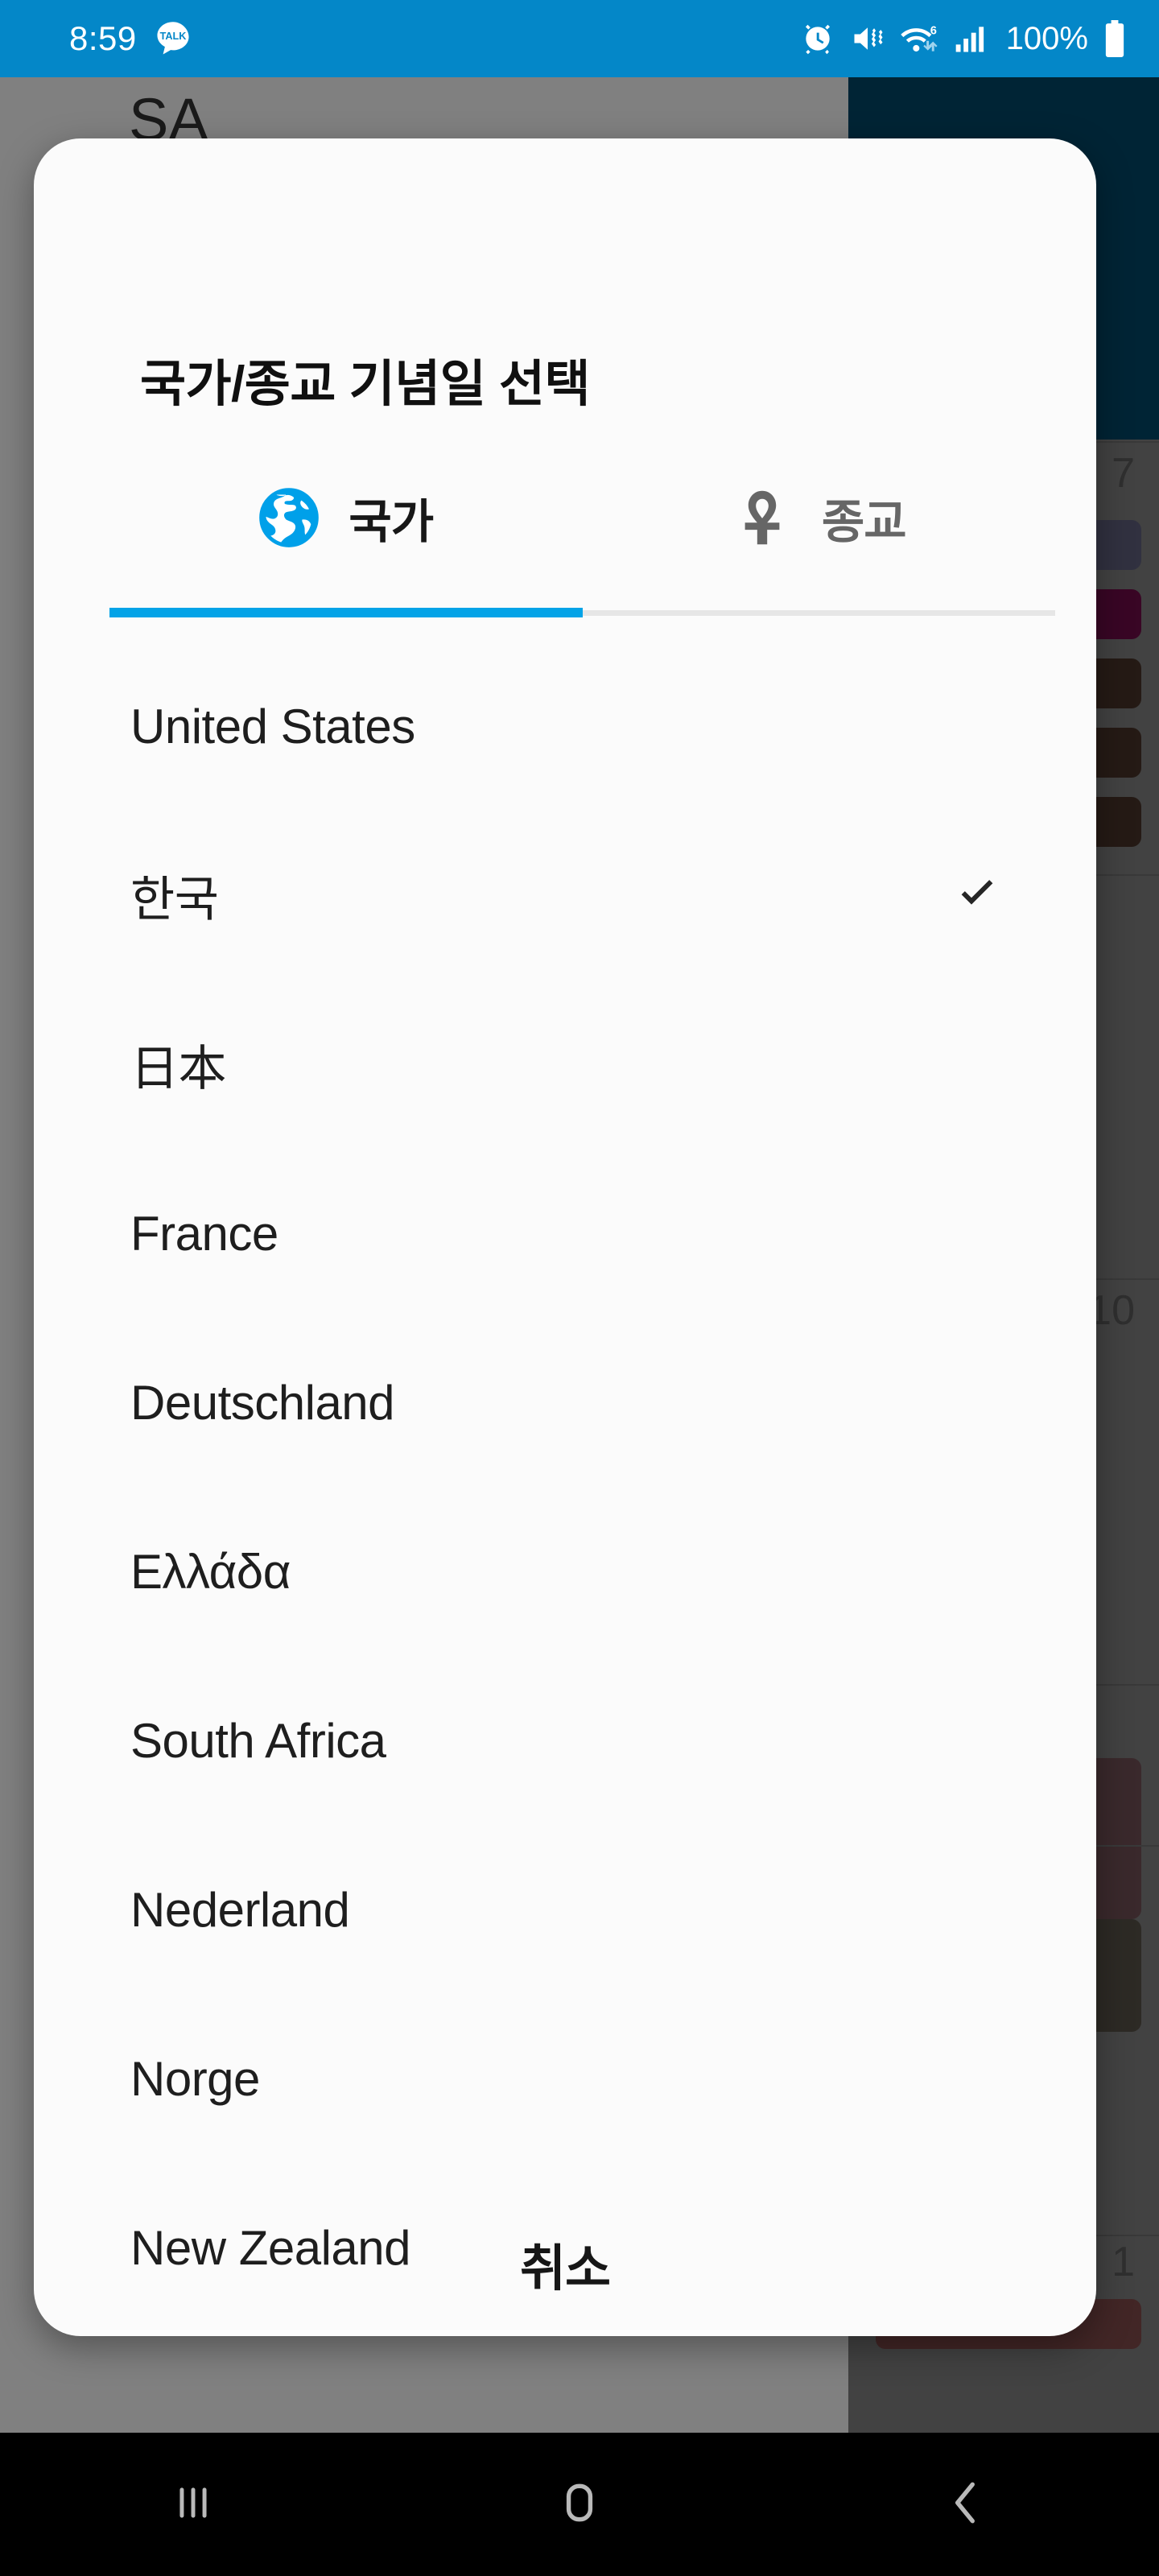 This screenshot has height=2576, width=1159. I want to click on list-item-label: South Africa, so click(258, 1740).